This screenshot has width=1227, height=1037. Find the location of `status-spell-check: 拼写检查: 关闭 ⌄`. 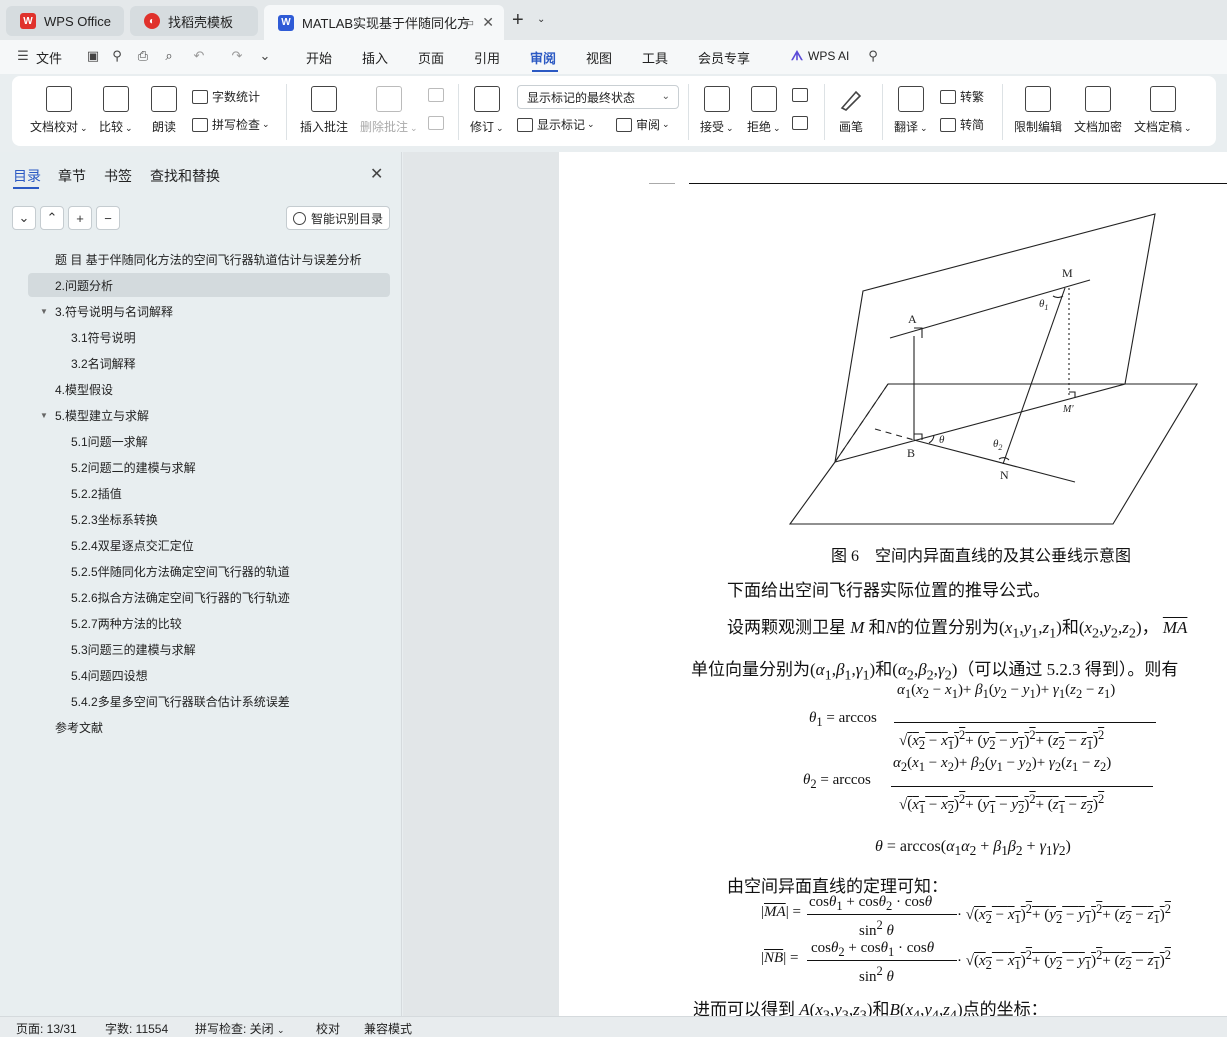

status-spell-check: 拼写检查: 关闭 ⌄ is located at coordinates (240, 1028).